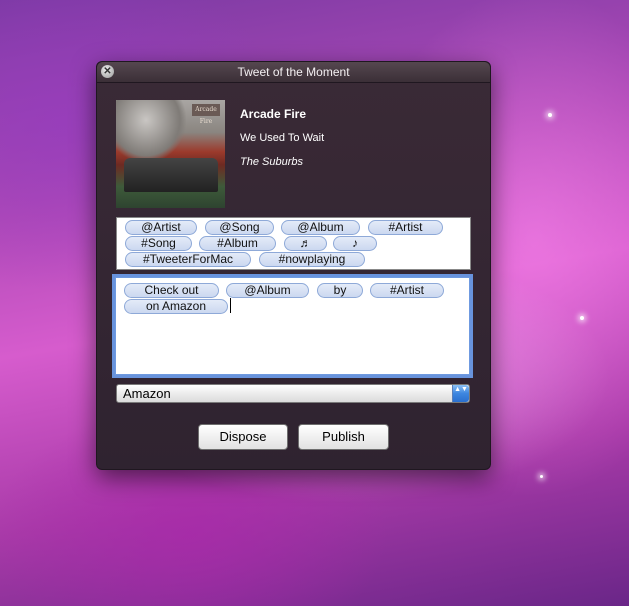 This screenshot has height=606, width=629. I want to click on token-tweeter-tag: #TweeterForMac, so click(188, 259).